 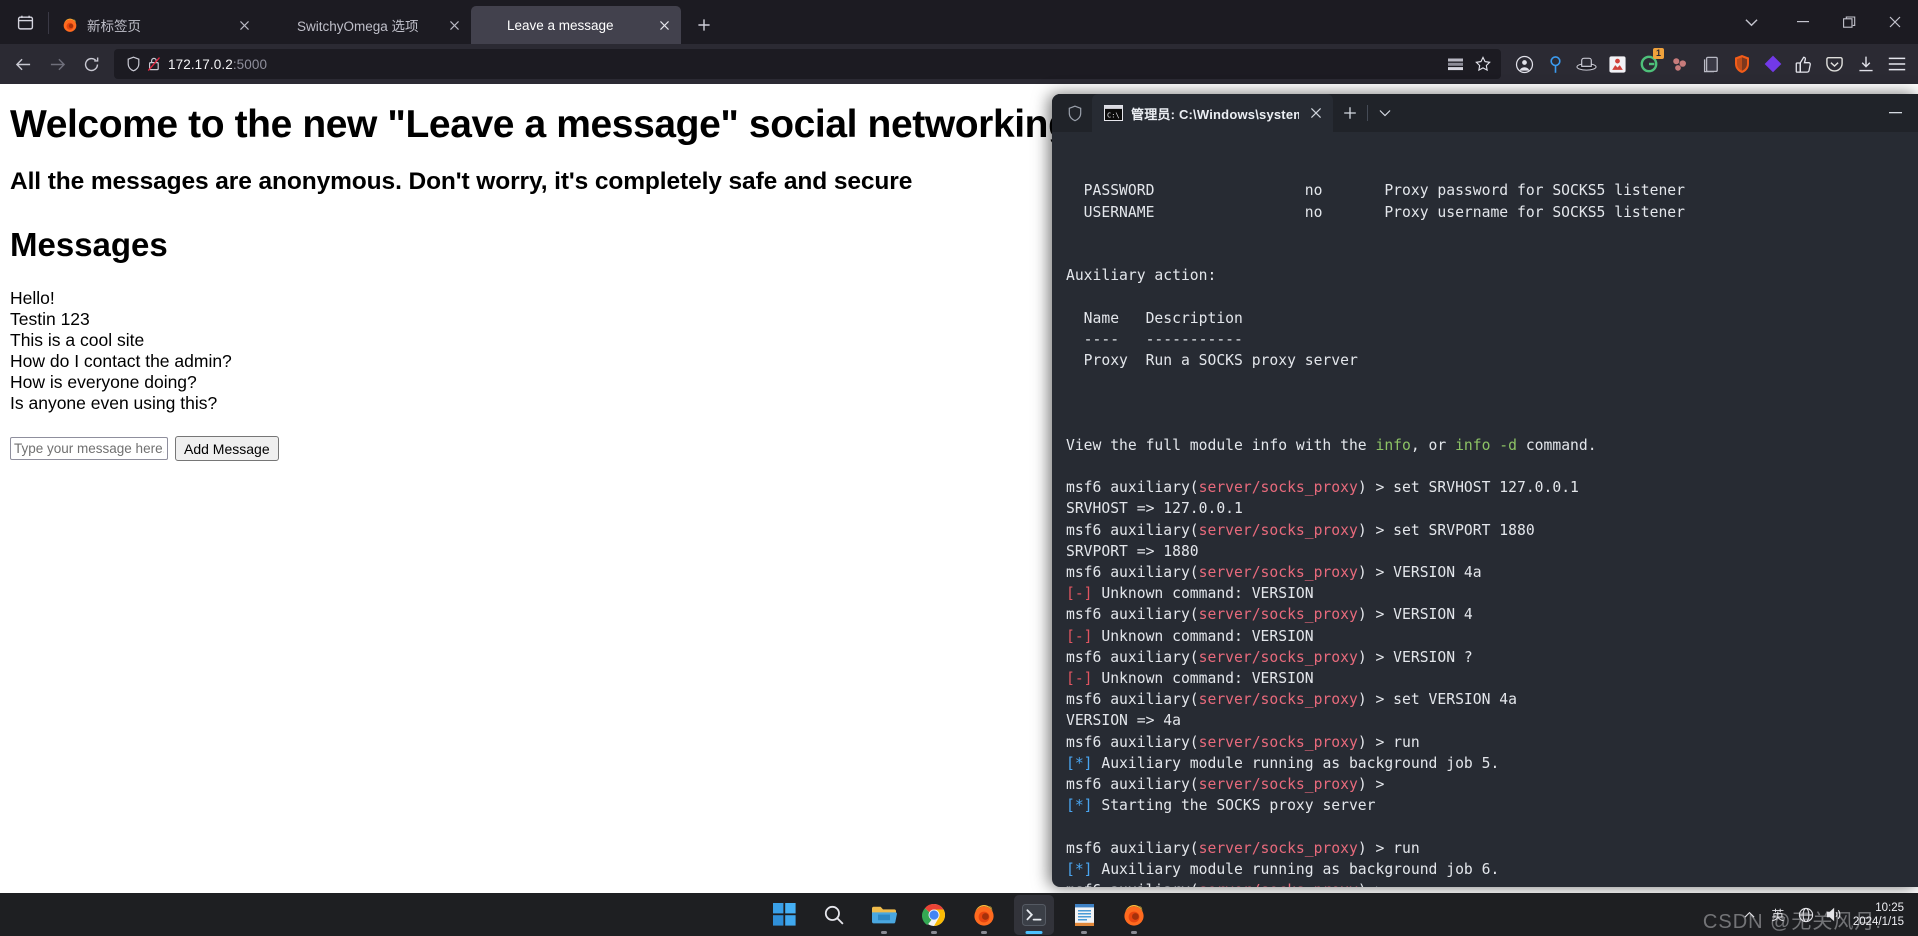 What do you see at coordinates (89, 449) in the screenshot?
I see `message-input` at bounding box center [89, 449].